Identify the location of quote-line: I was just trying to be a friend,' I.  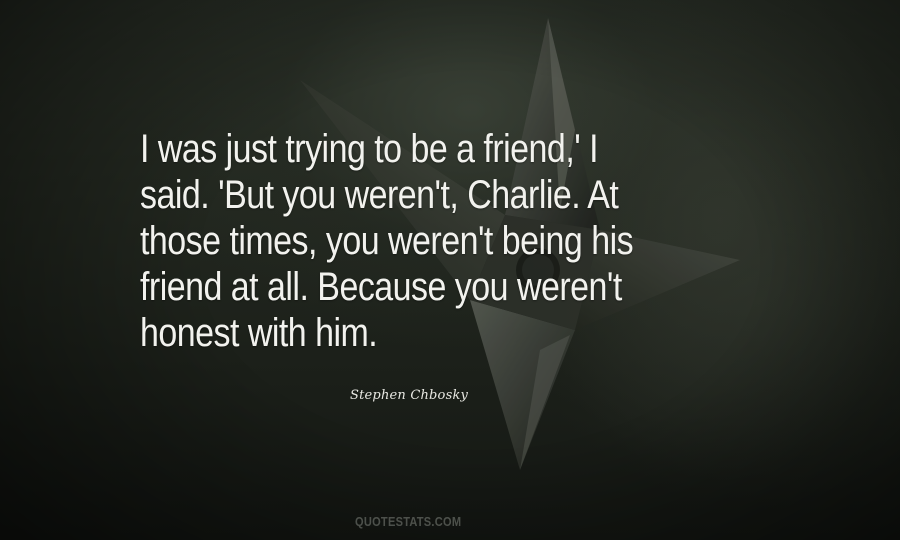
(369, 149).